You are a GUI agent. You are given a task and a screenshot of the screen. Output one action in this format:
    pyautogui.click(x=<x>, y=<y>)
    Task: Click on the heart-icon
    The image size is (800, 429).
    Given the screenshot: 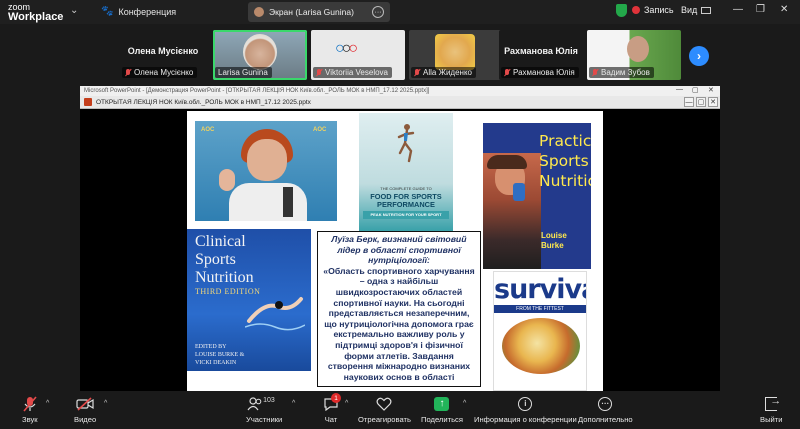 What is the action you would take?
    pyautogui.click(x=384, y=403)
    